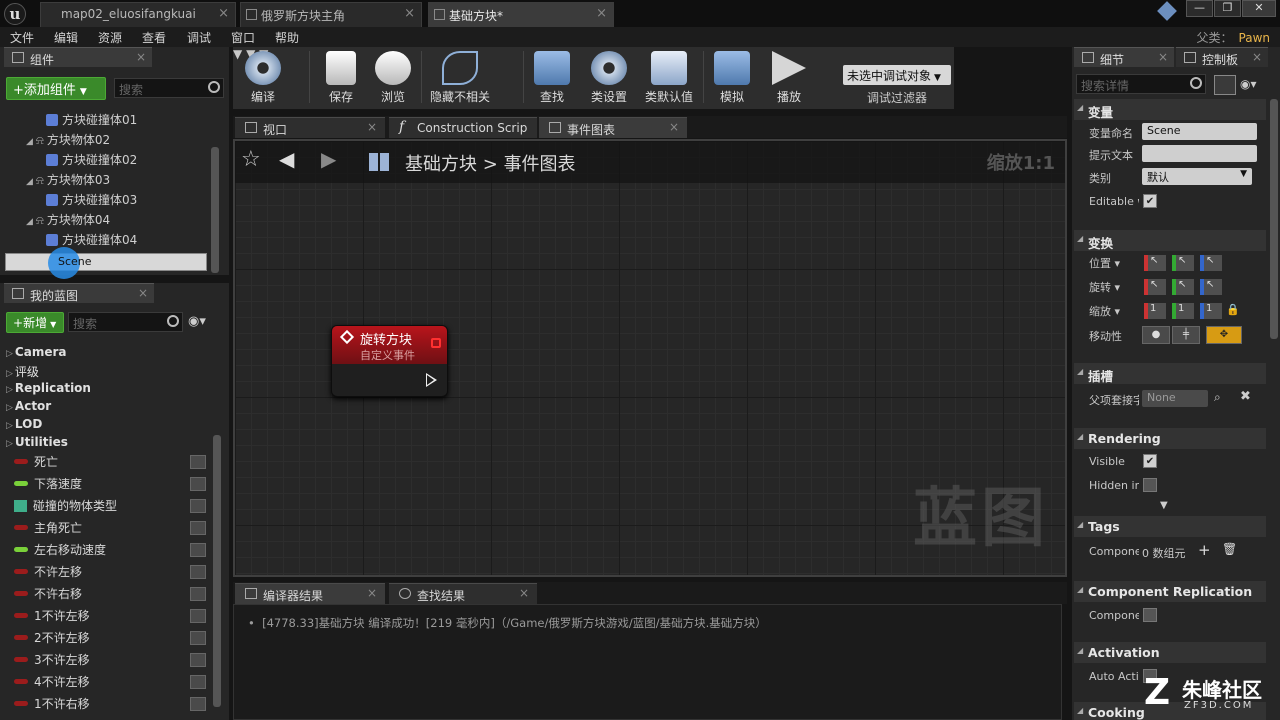 The width and height of the screenshot is (1280, 720). What do you see at coordinates (286, 159) in the screenshot?
I see `back-arrow-icon: ◀` at bounding box center [286, 159].